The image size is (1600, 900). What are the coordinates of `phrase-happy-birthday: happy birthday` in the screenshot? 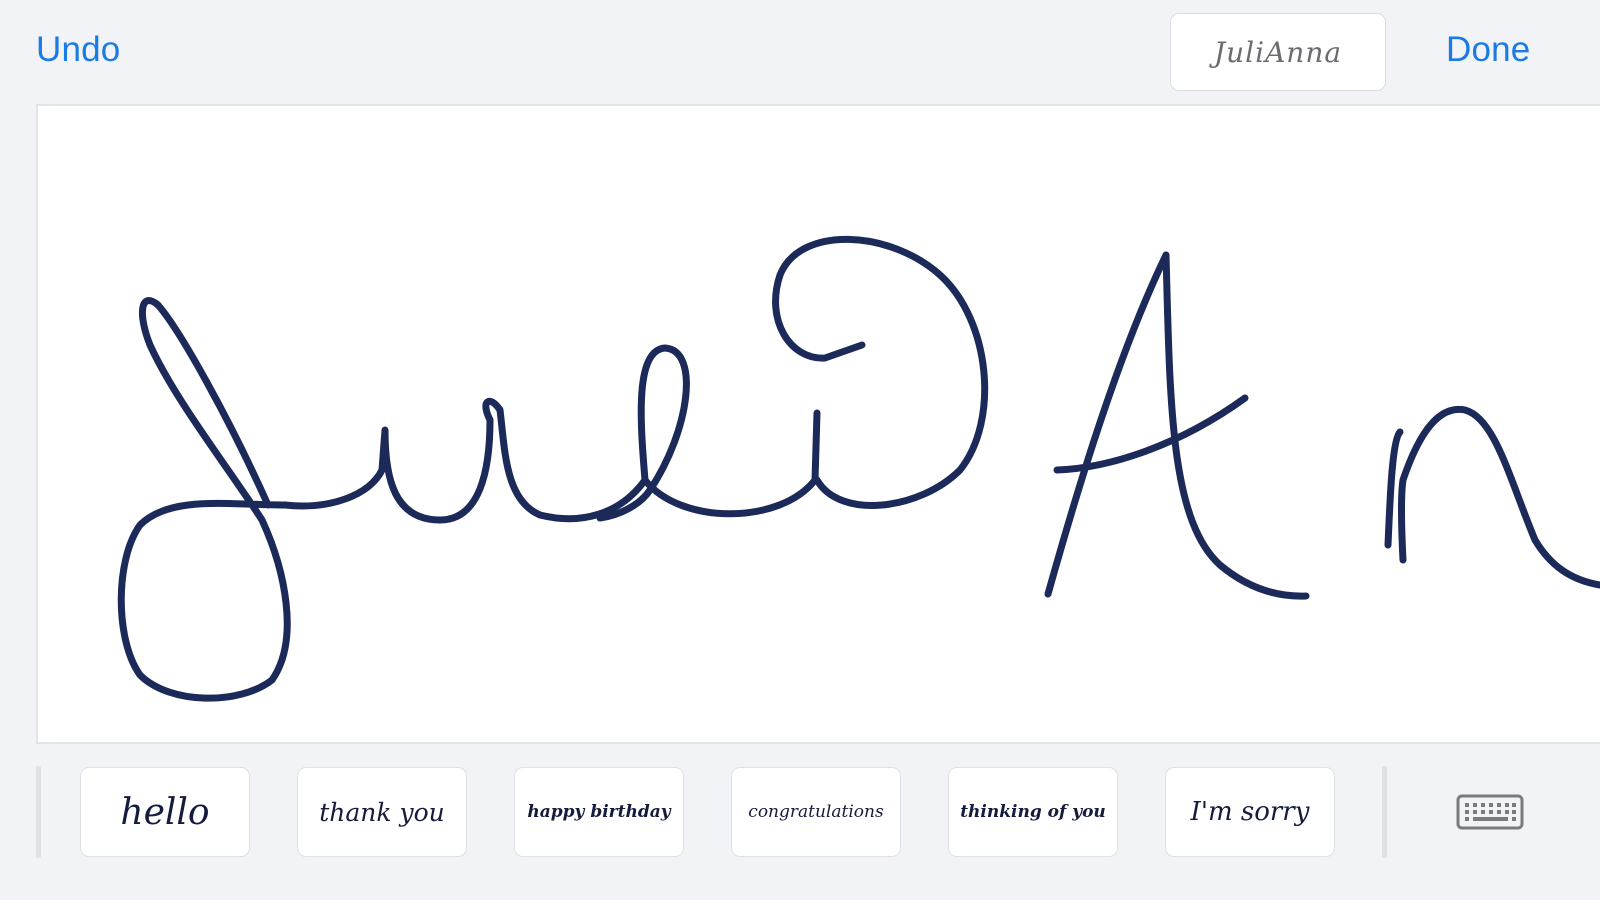 It's located at (599, 812).